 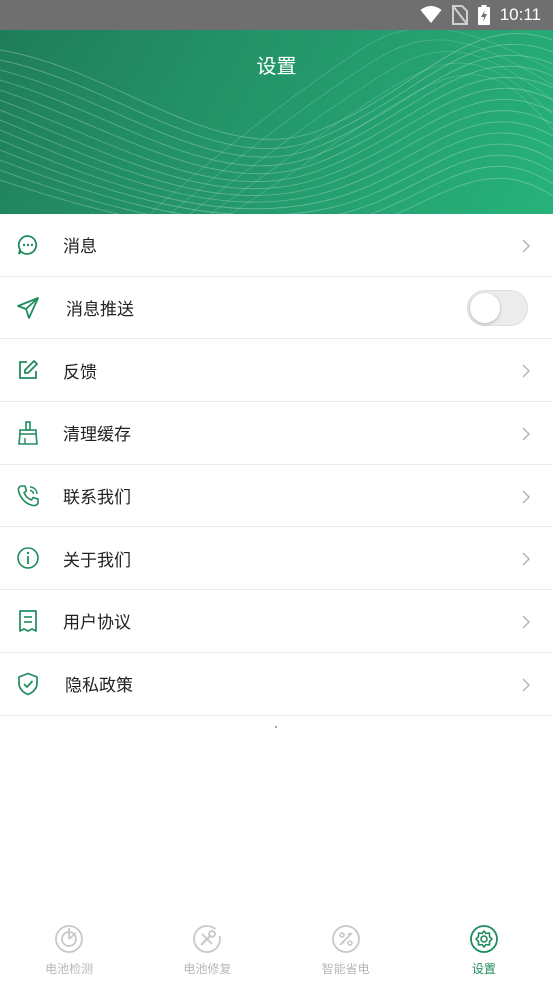 I want to click on paper-plane-icon, so click(x=28, y=308).